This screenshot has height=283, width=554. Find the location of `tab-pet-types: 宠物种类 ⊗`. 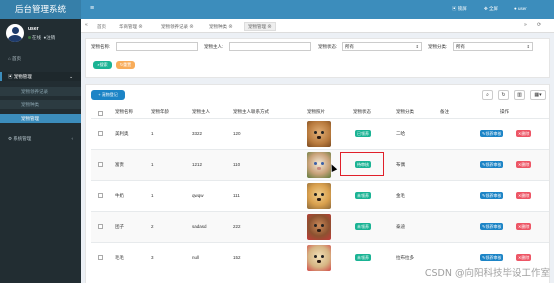

tab-pet-types: 宠物种类 ⊗ is located at coordinates (221, 26).